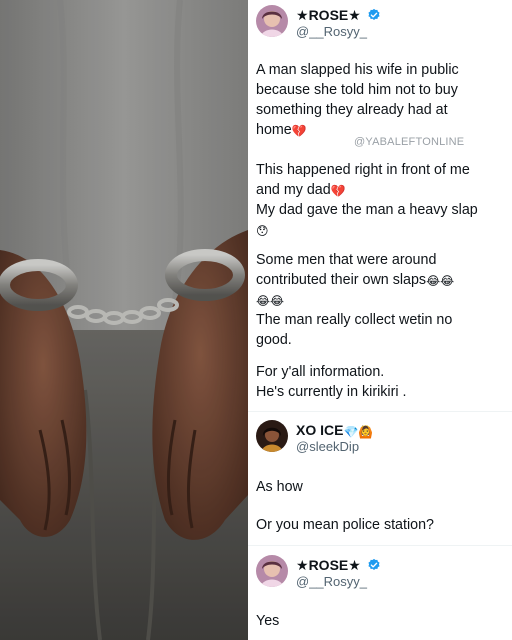  I want to click on name-badges-icon: 💎🙆, so click(358, 432).